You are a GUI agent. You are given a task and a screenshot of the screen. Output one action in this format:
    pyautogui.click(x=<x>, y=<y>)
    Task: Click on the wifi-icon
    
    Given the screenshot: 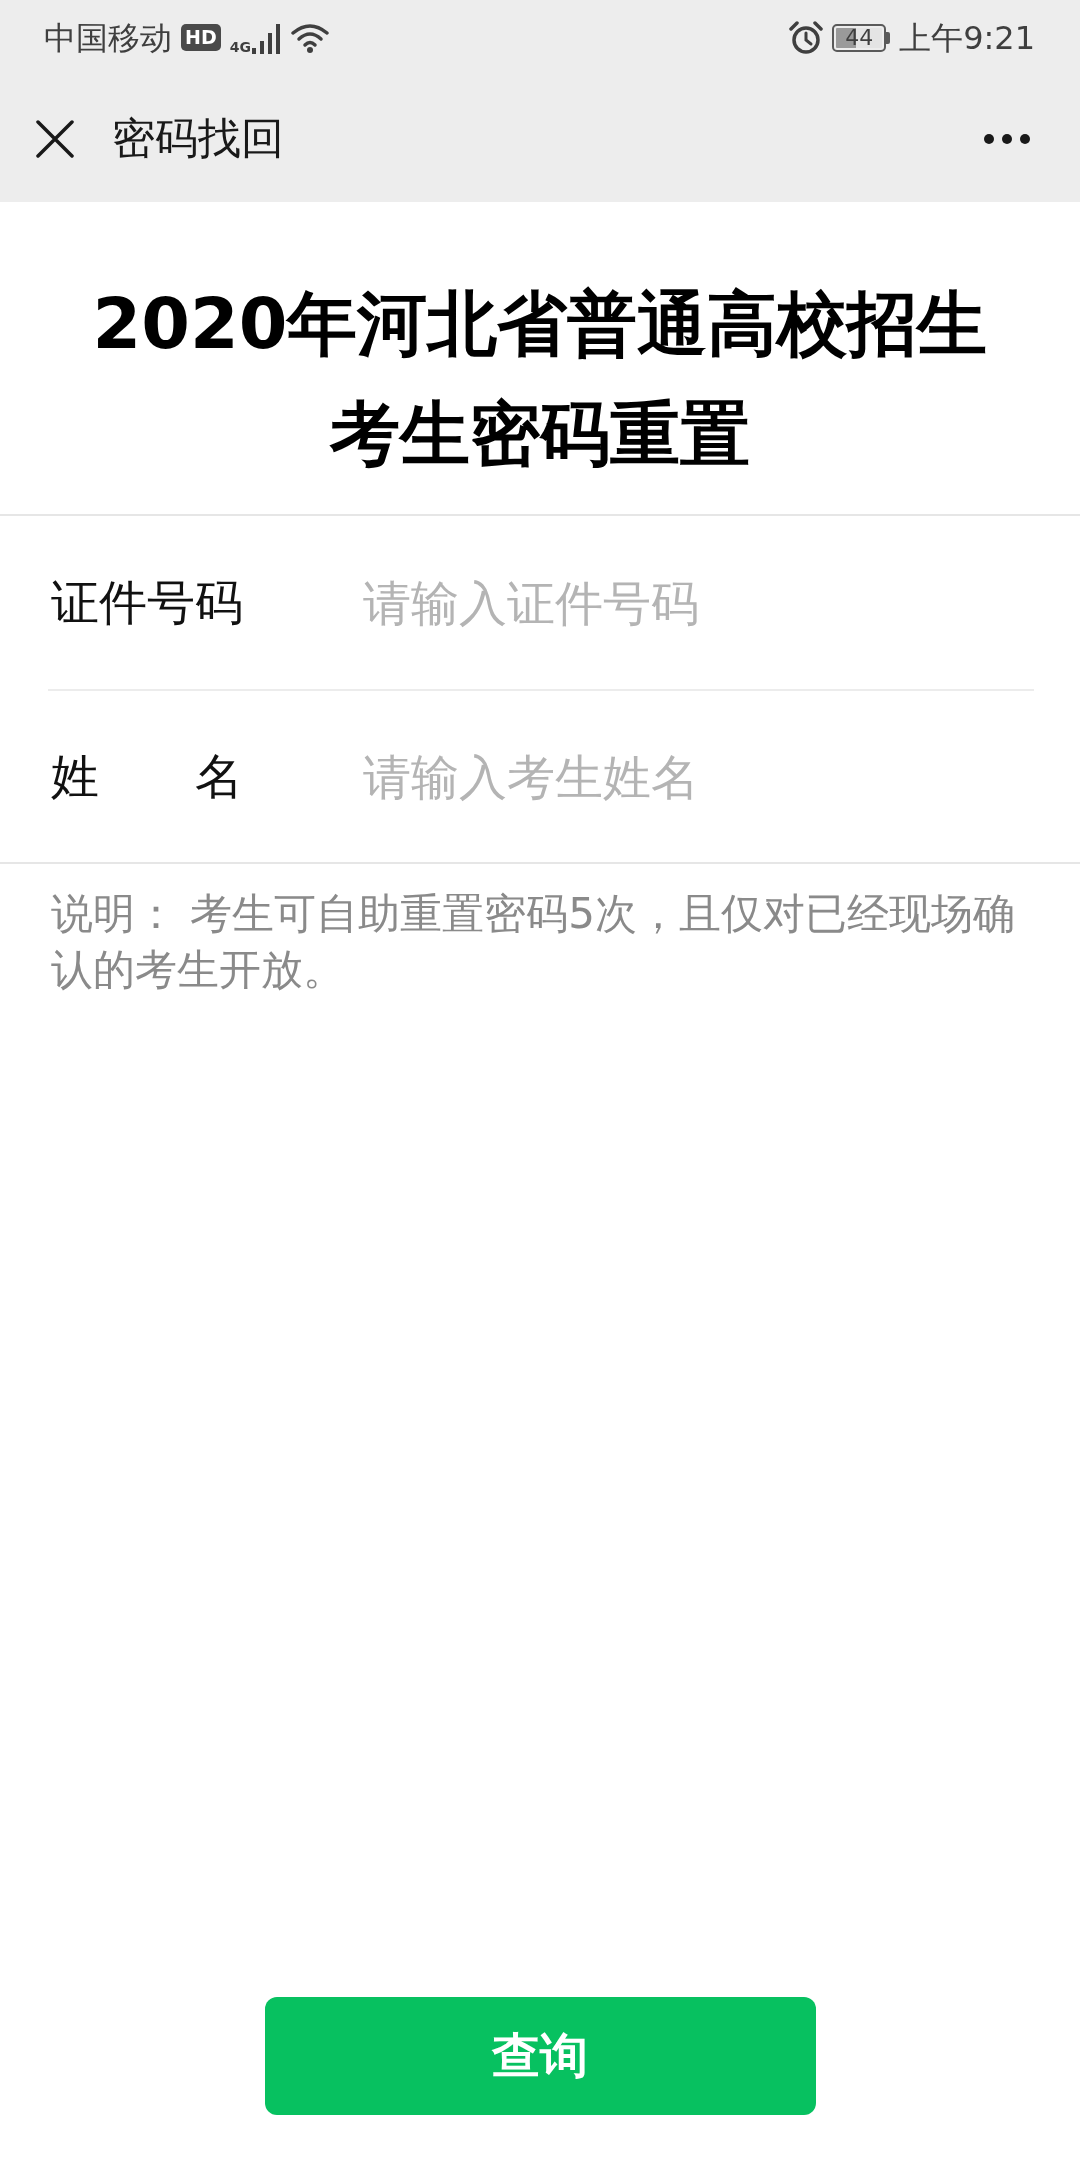 What is the action you would take?
    pyautogui.click(x=309, y=37)
    